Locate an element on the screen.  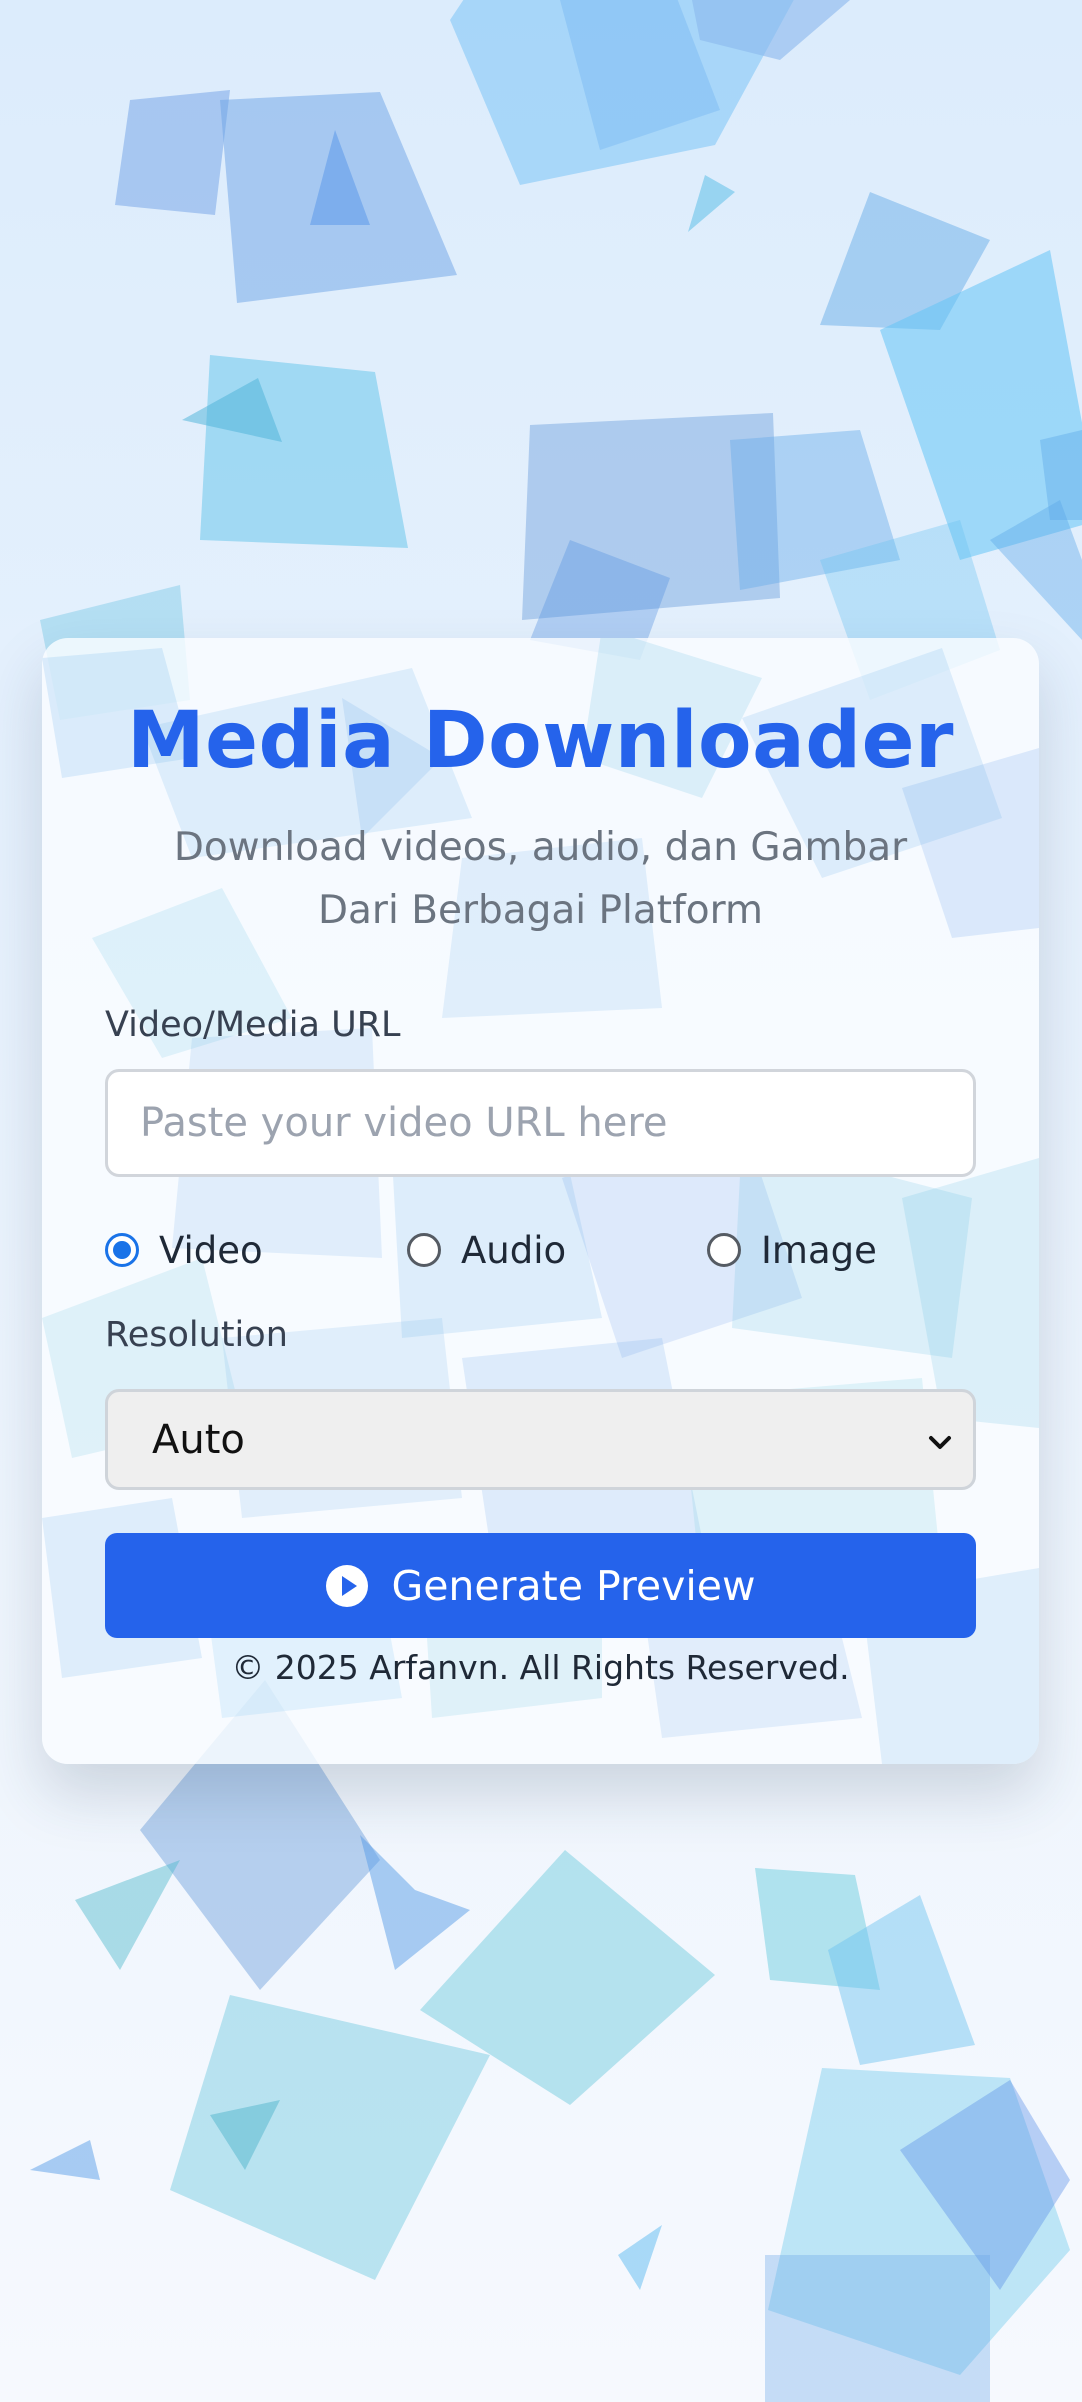
resolution-select: Auto is located at coordinates (540, 1439).